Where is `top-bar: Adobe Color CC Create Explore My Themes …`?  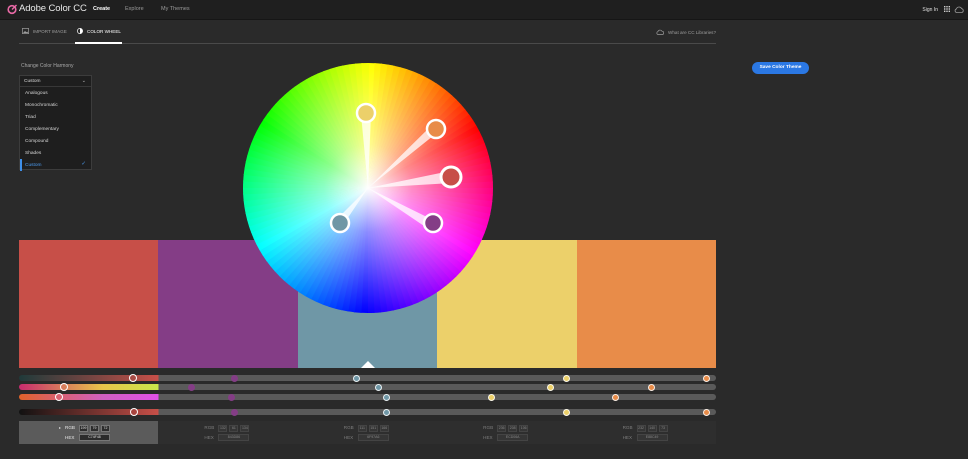 top-bar: Adobe Color CC Create Explore My Themes … is located at coordinates (484, 10).